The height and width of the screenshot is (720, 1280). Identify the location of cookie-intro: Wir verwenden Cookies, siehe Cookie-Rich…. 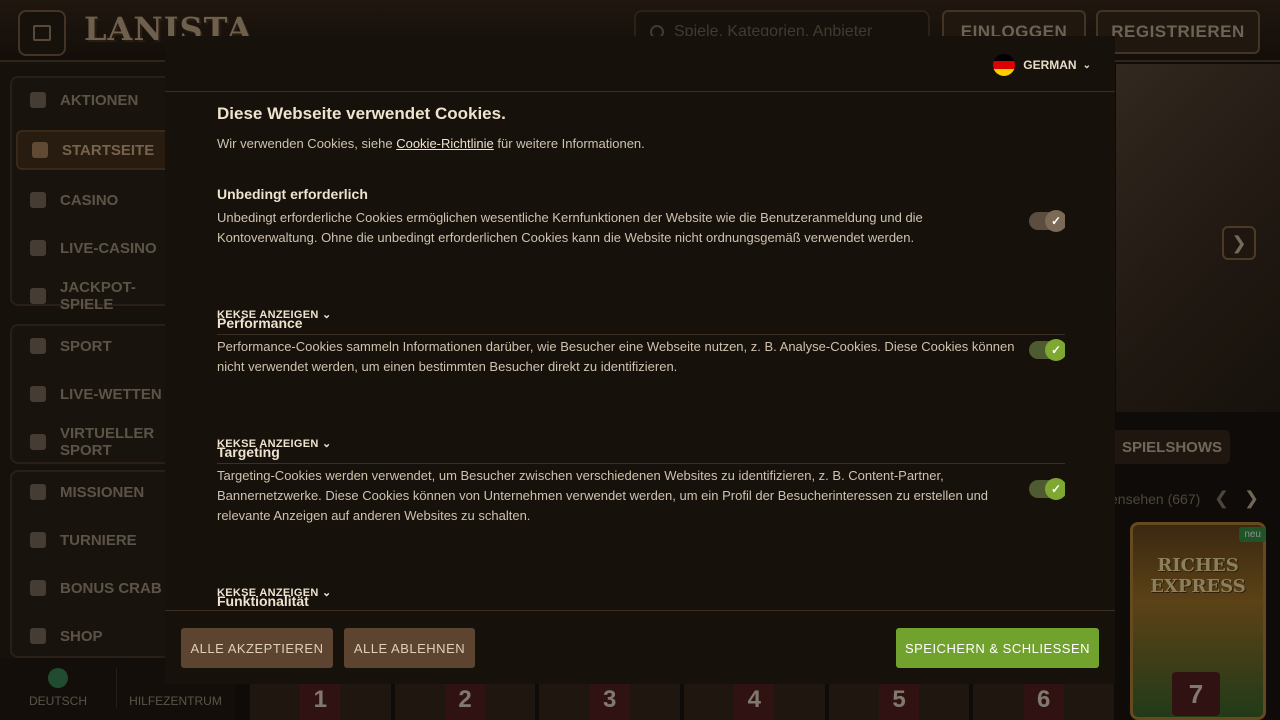
(431, 143).